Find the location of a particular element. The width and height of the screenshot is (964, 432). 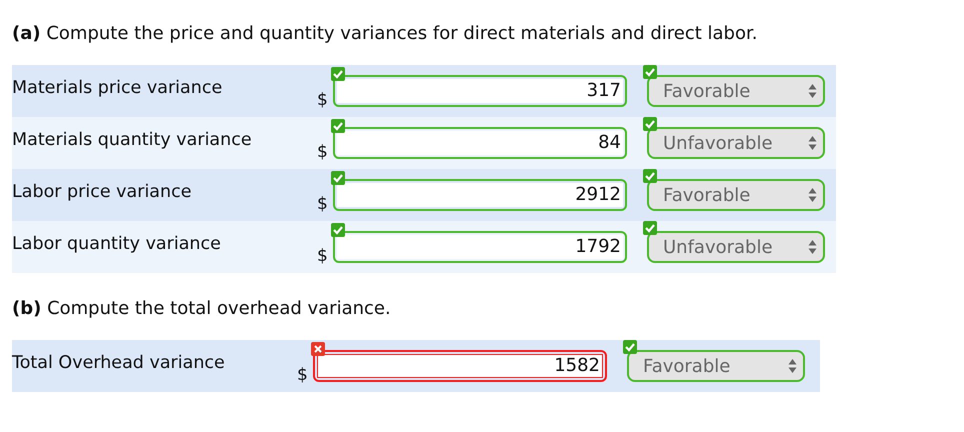

amount-field: 84 is located at coordinates (480, 142).